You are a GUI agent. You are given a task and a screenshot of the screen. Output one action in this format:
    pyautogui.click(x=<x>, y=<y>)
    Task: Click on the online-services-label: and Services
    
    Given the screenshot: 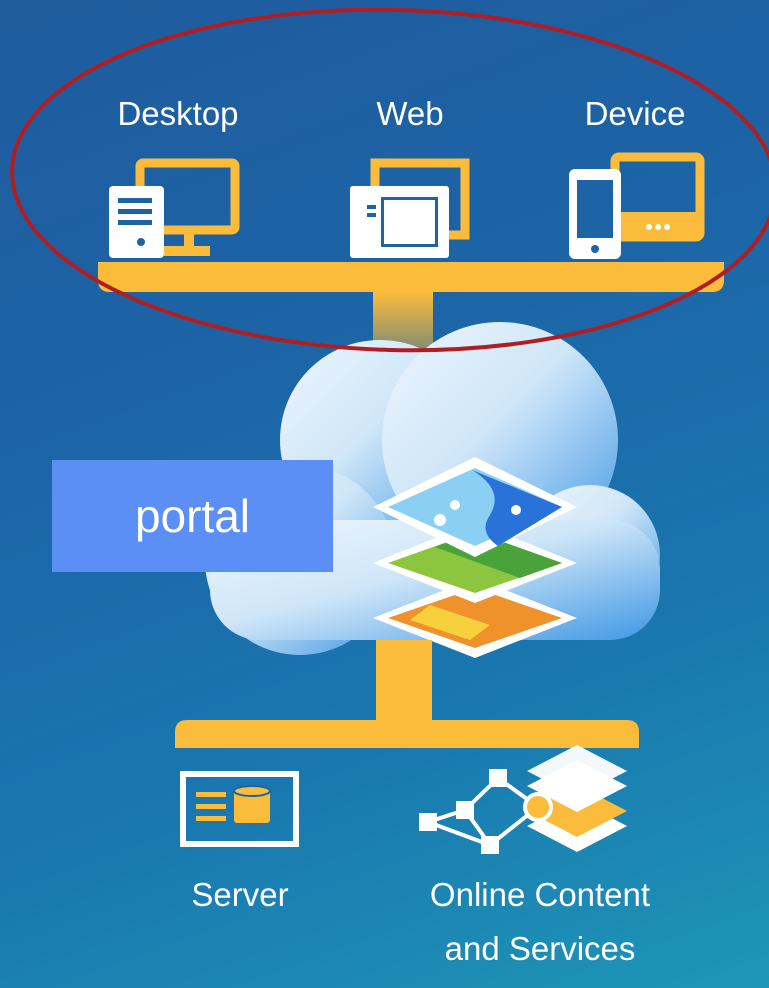 What is the action you would take?
    pyautogui.click(x=540, y=948)
    